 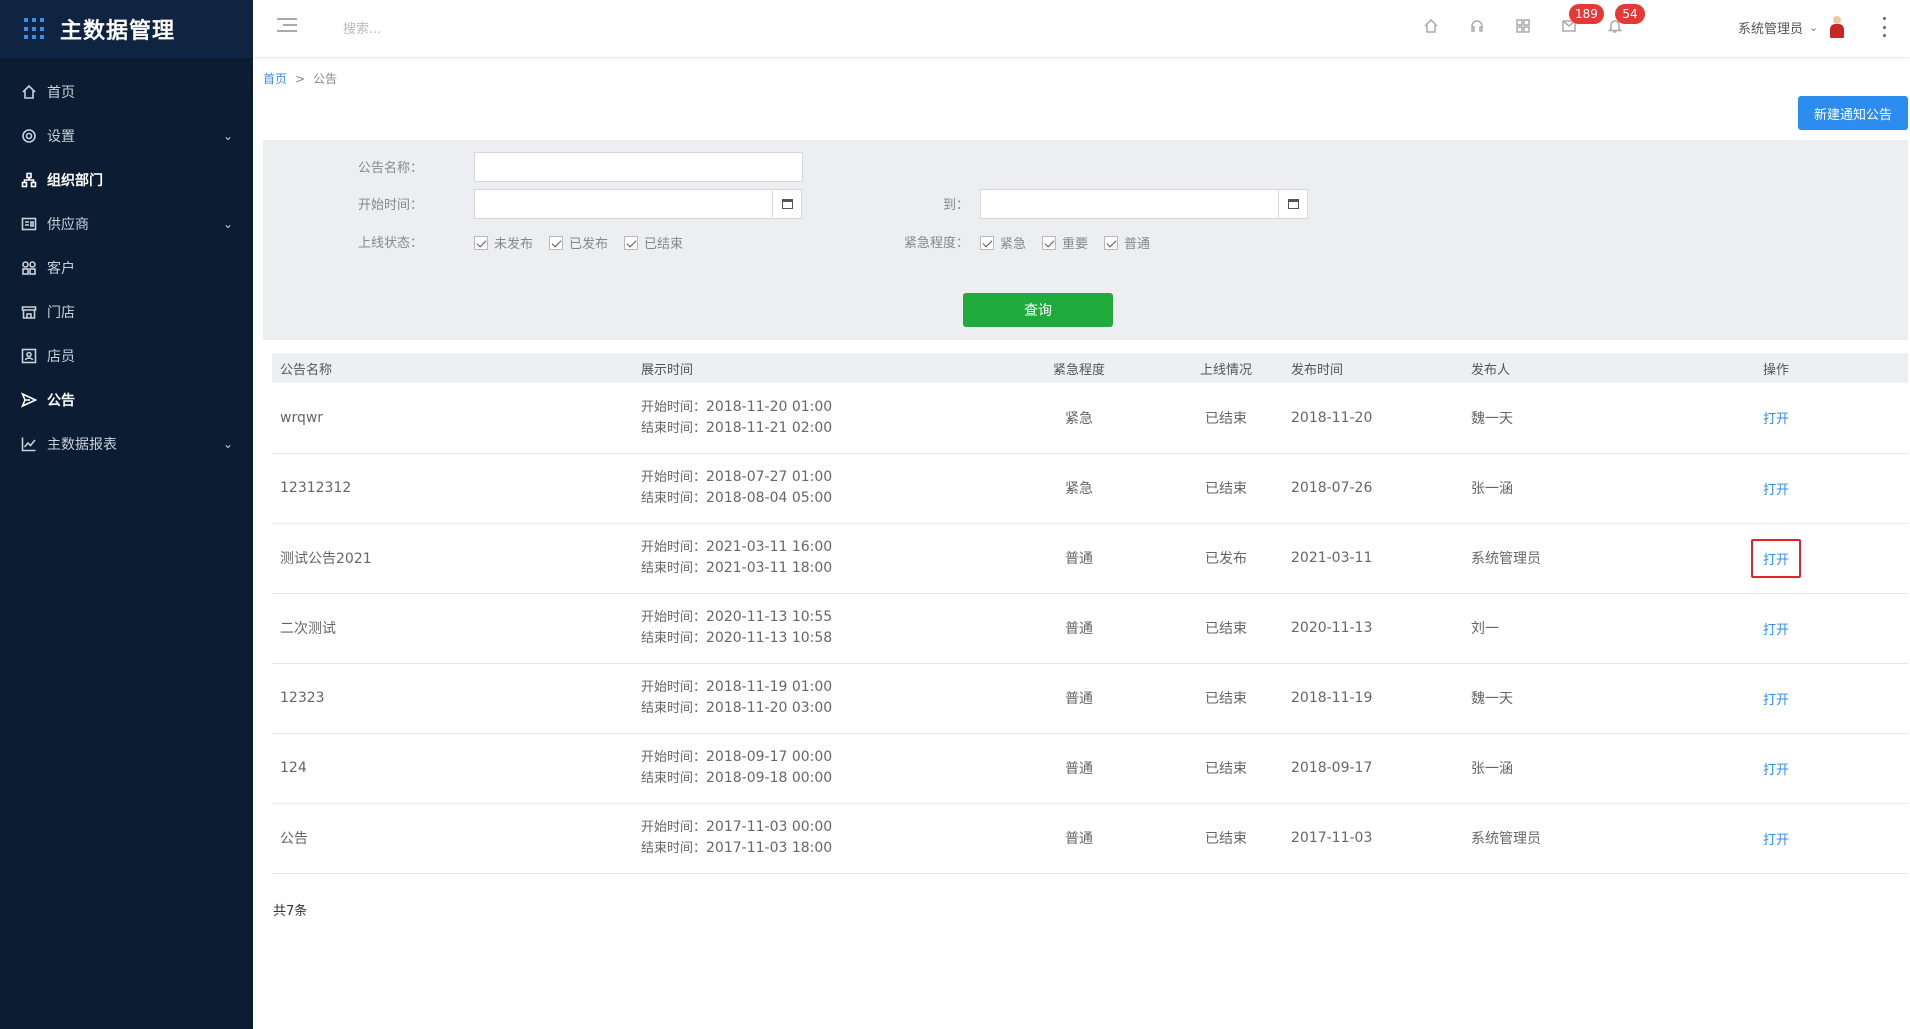 What do you see at coordinates (61, 357) in the screenshot?
I see `sidebar-item-label: 店员` at bounding box center [61, 357].